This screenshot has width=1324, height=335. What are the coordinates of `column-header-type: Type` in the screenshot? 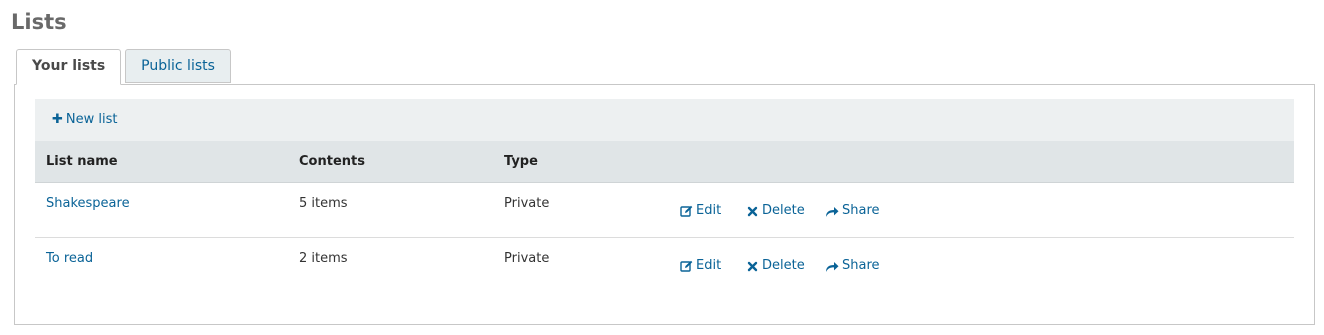 It's located at (521, 162).